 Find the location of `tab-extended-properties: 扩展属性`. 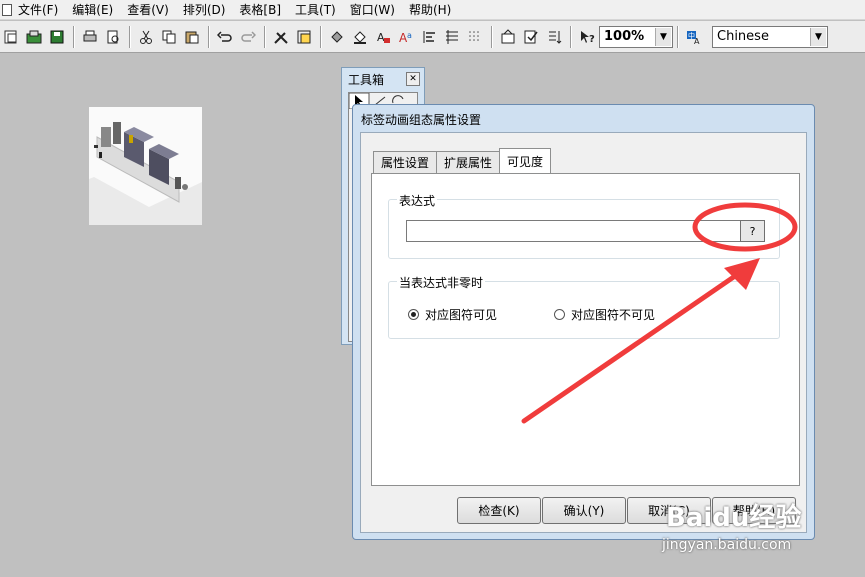

tab-extended-properties: 扩展属性 is located at coordinates (468, 162).